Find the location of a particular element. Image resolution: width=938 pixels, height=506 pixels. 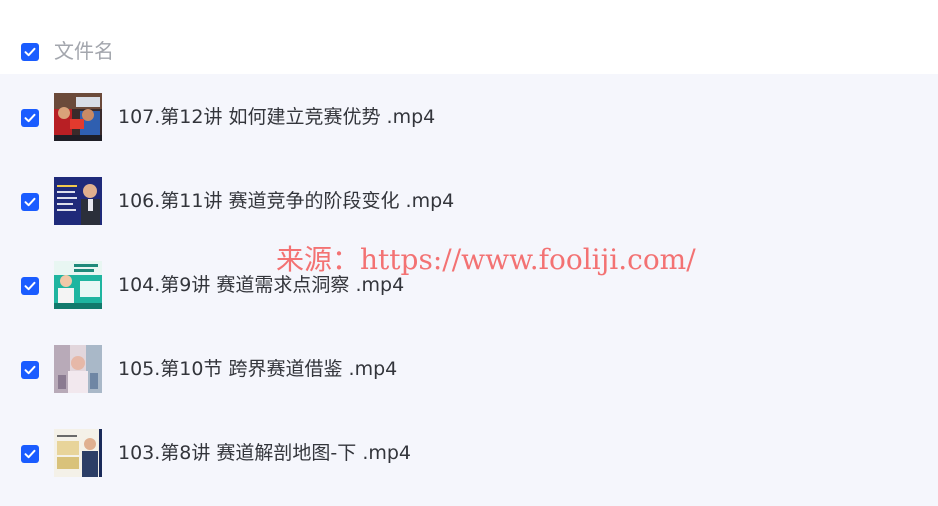

video-thumbnail-boxing is located at coordinates (78, 117).